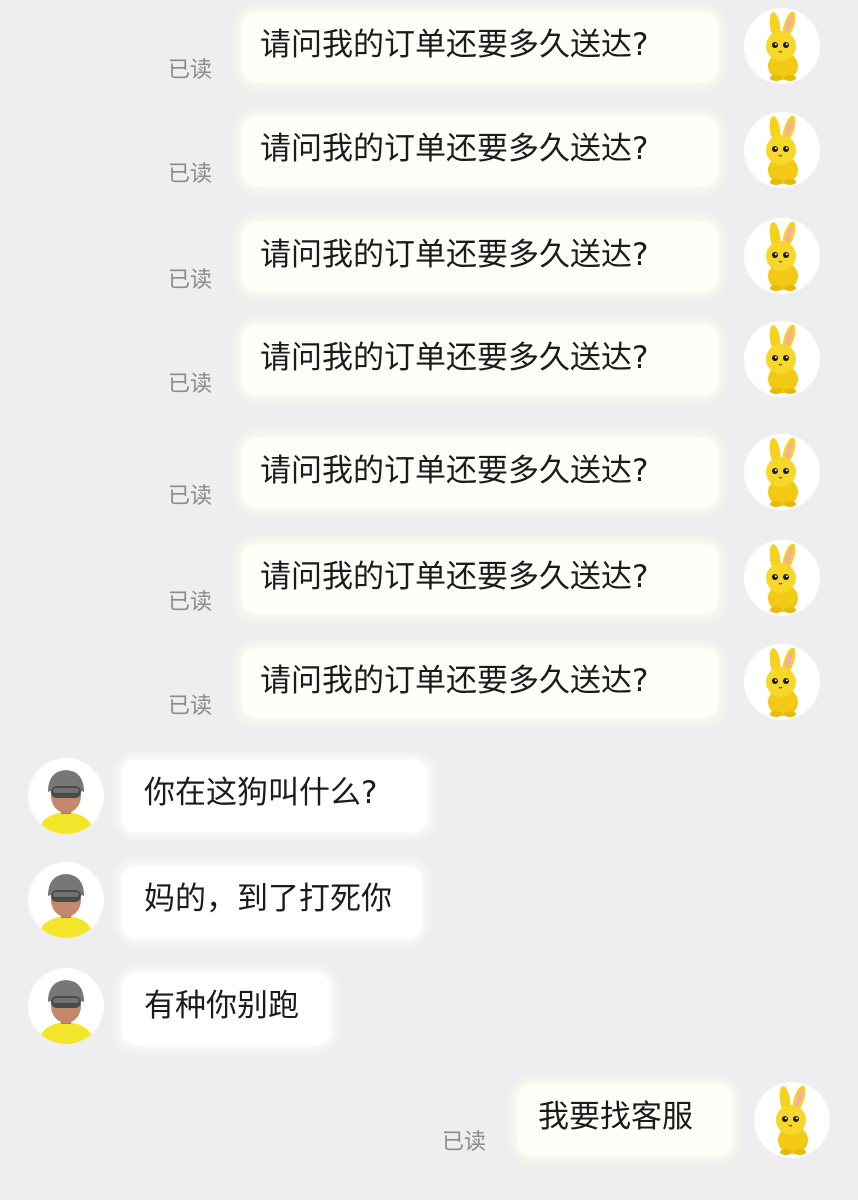  I want to click on message-bubble: 我要找客服, so click(625, 1120).